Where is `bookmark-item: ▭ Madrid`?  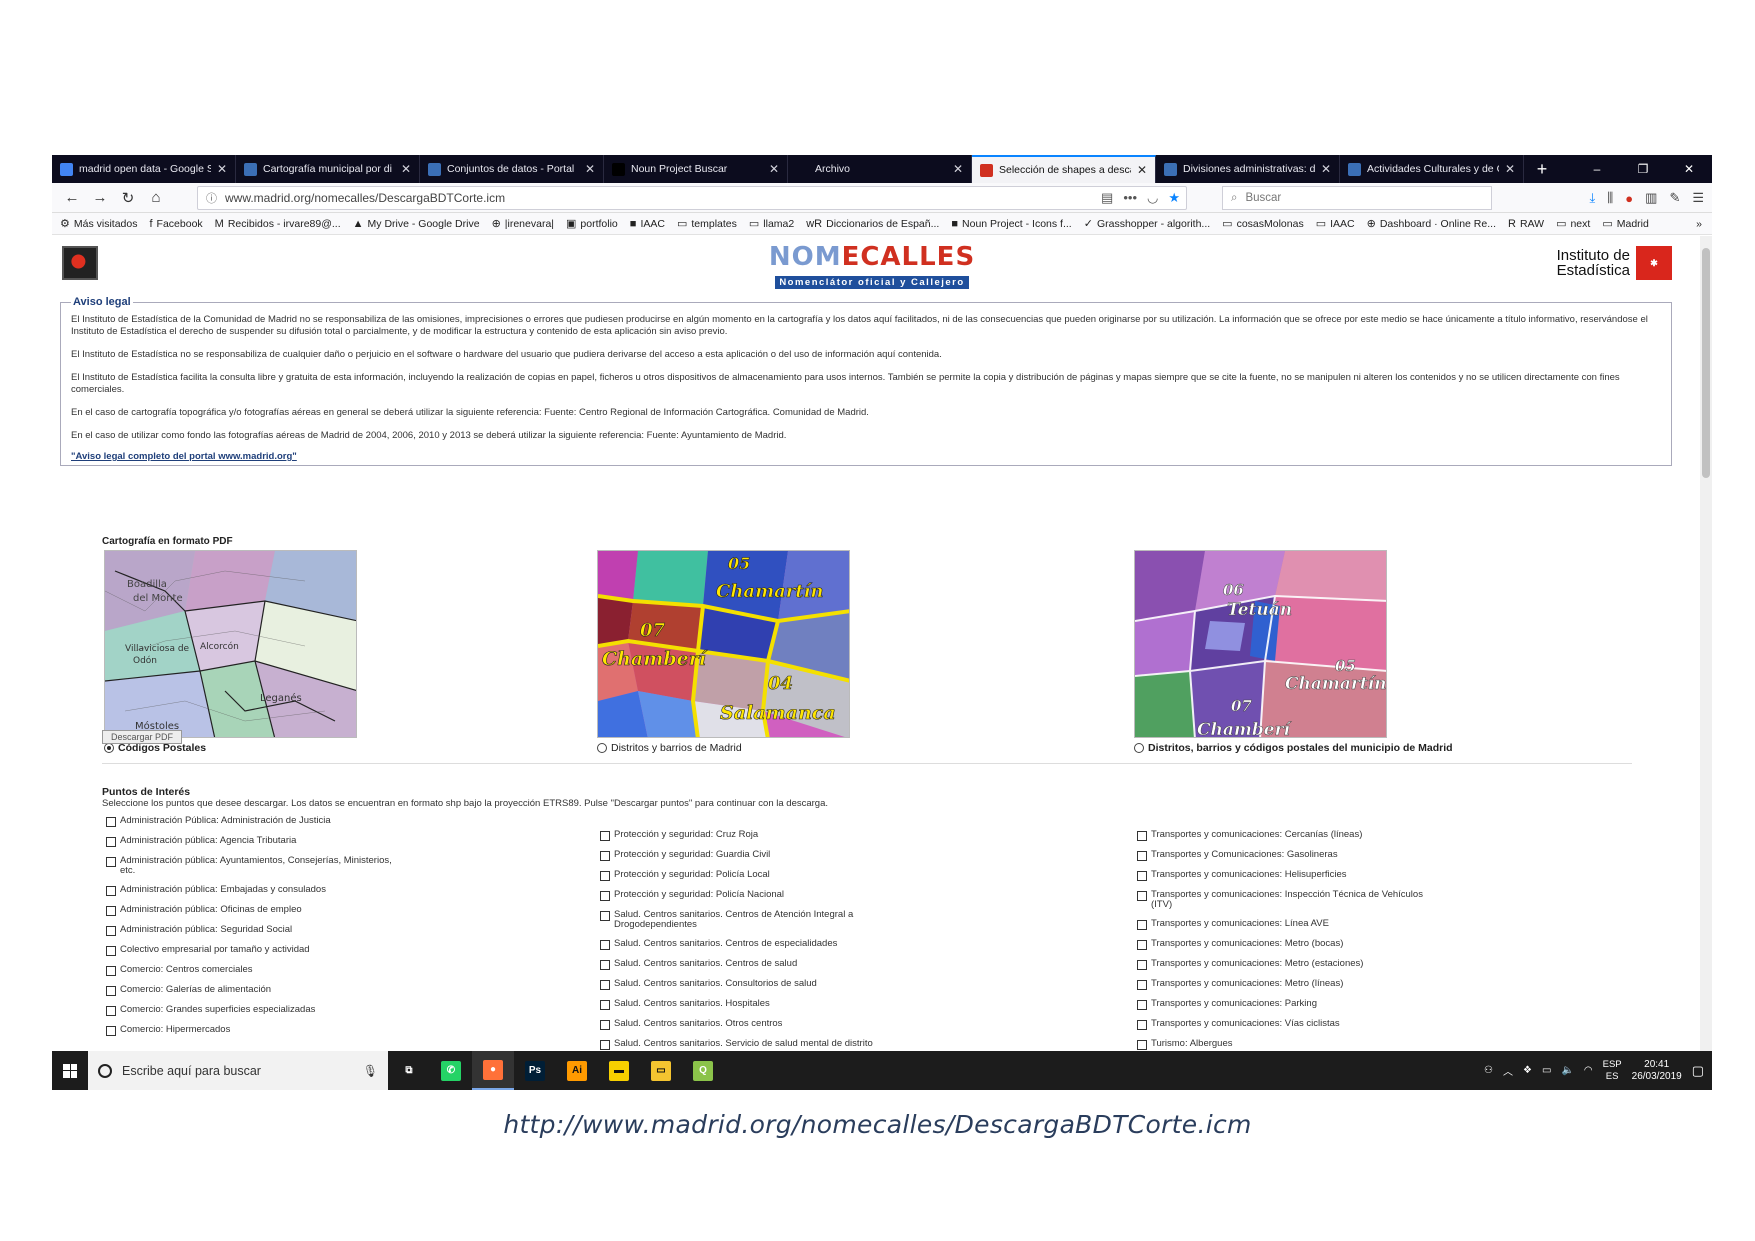
bookmark-item: ▭ Madrid is located at coordinates (1625, 224).